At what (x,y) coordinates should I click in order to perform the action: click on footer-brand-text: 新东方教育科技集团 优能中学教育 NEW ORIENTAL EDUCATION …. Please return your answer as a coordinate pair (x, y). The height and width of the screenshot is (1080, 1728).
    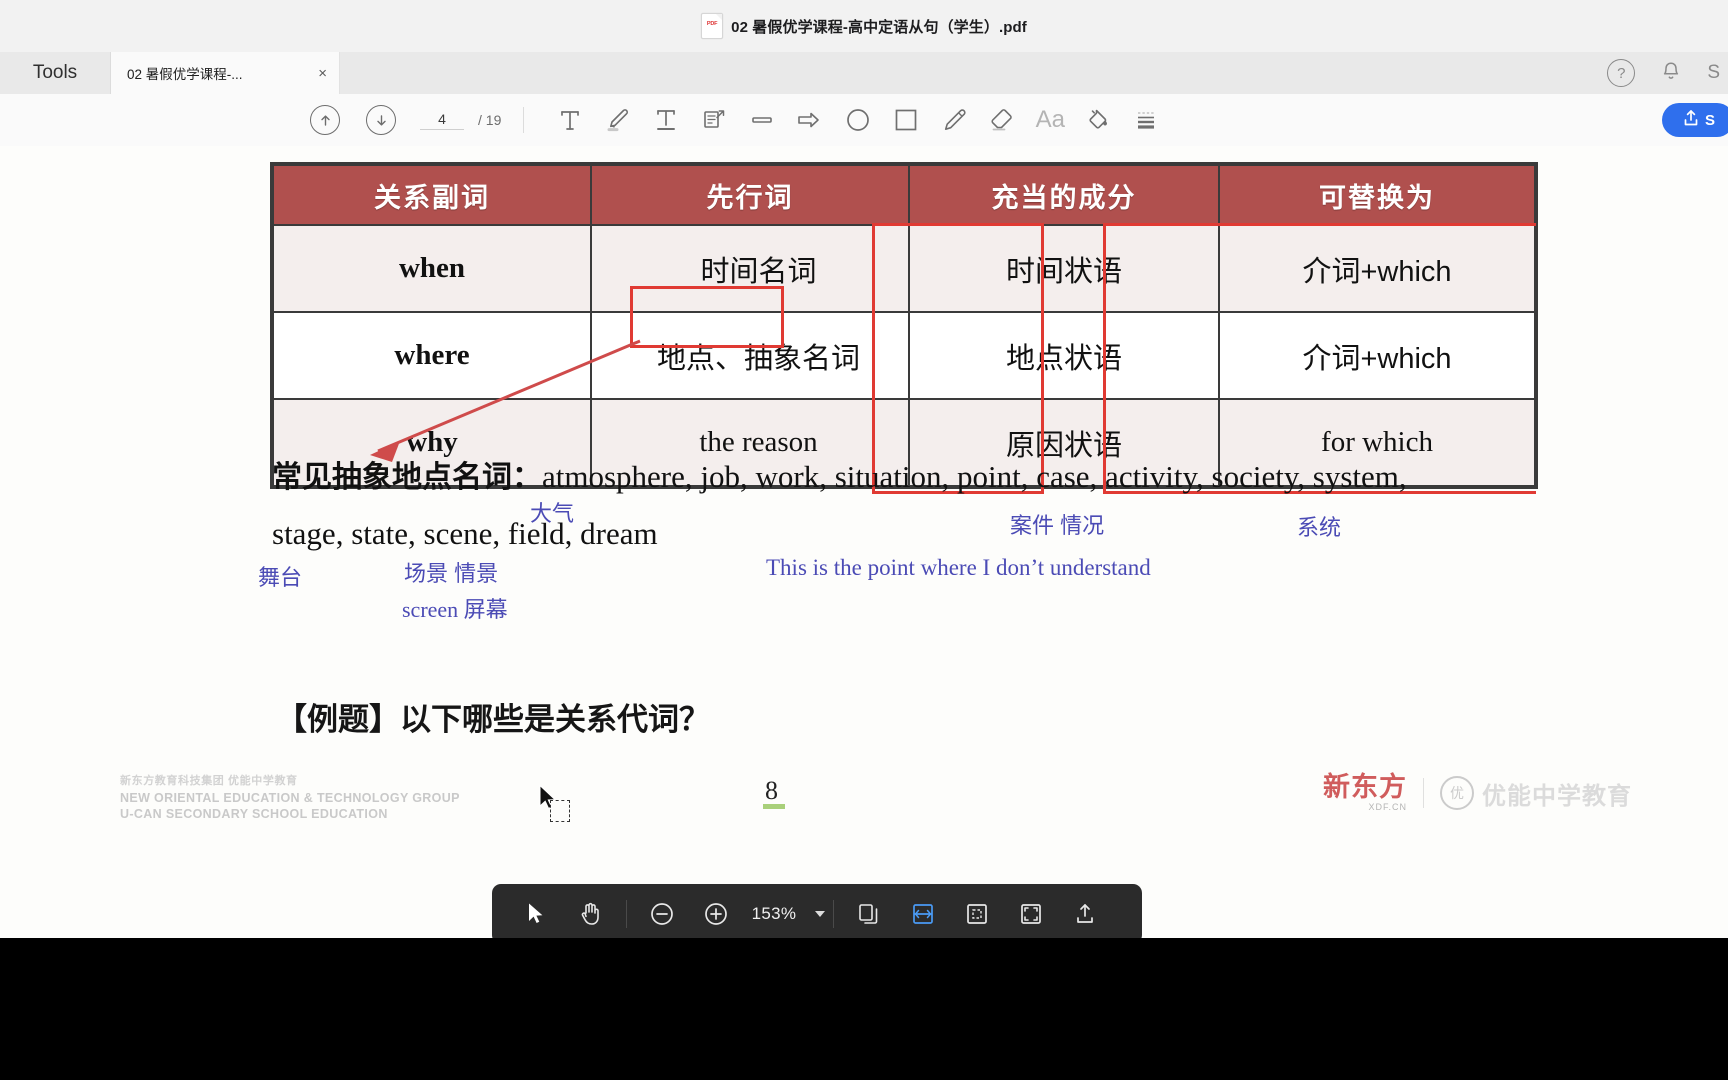
    Looking at the image, I should click on (290, 798).